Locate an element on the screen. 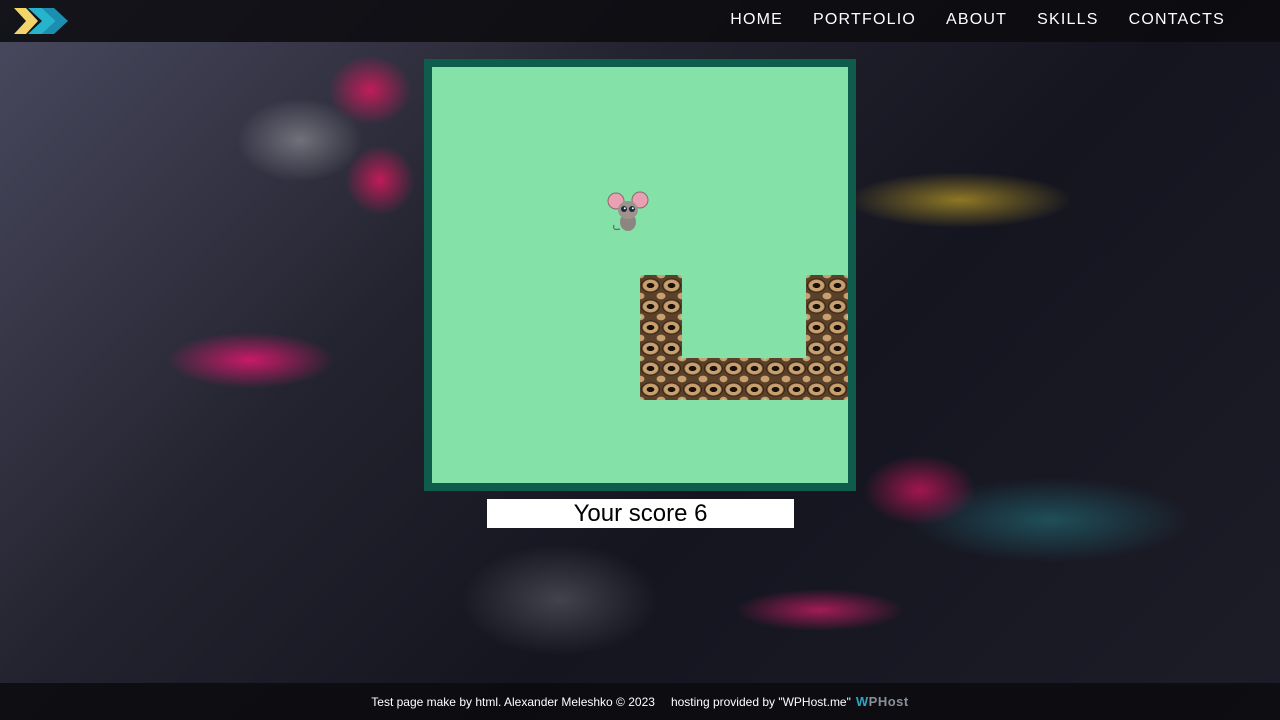 The width and height of the screenshot is (1280, 720). wphost-logo: WPHost is located at coordinates (882, 701).